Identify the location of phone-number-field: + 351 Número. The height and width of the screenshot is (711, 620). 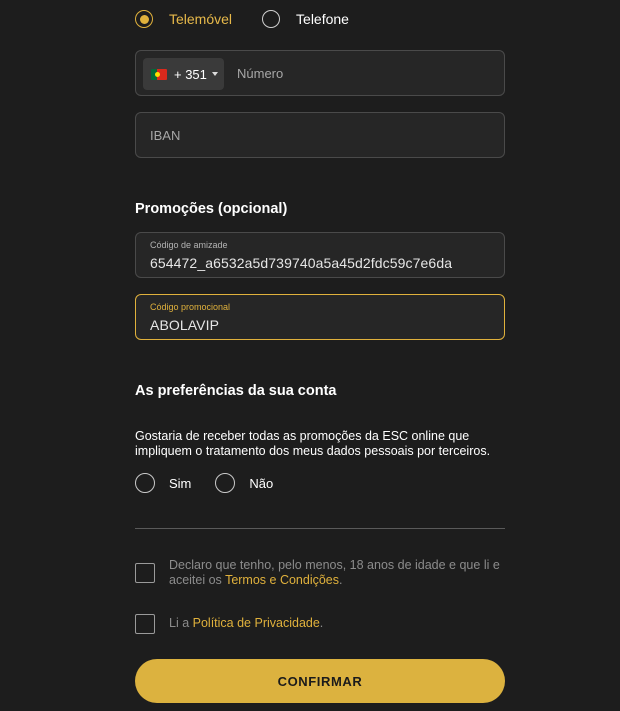
(320, 73).